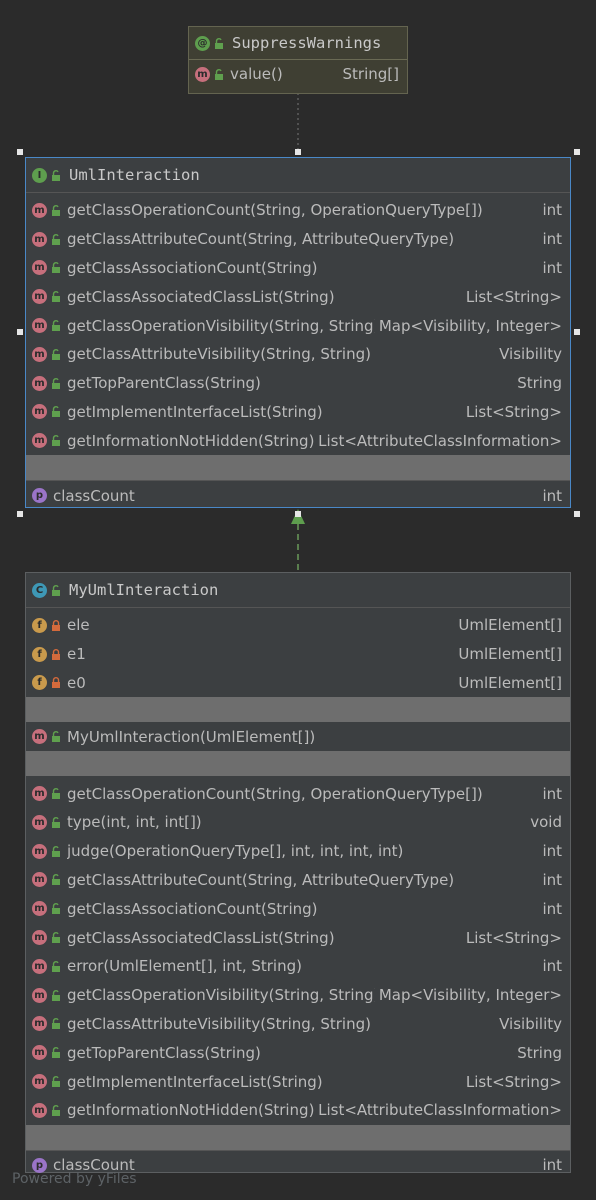 The width and height of the screenshot is (596, 1200). I want to click on annotation-icon: @, so click(202, 43).